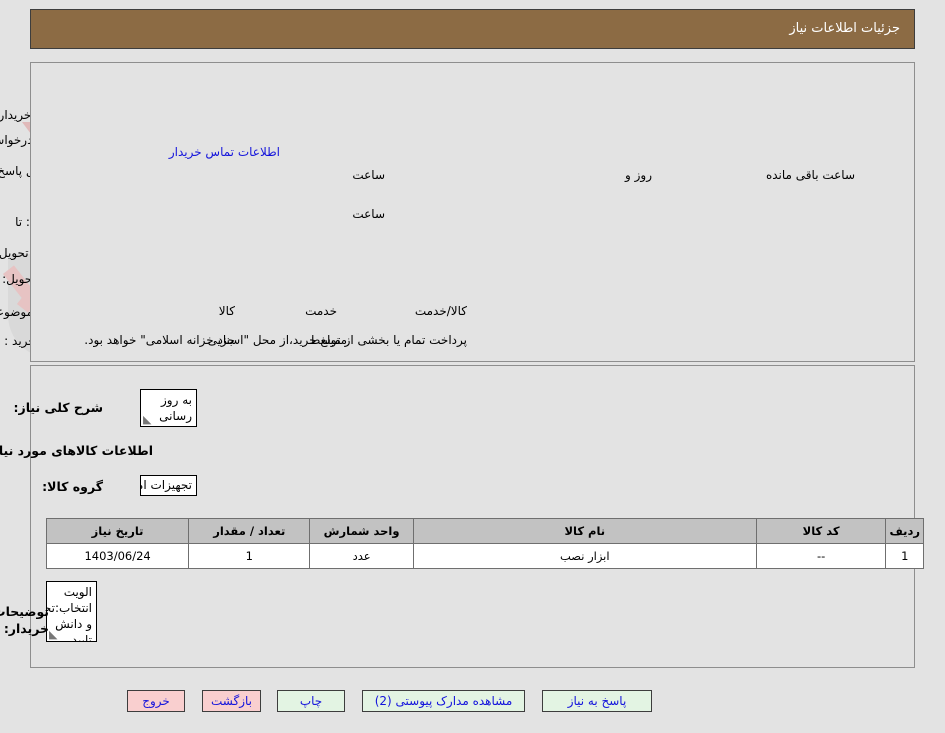  Describe the element at coordinates (321, 311) in the screenshot. I see `radio-category-khedmat-label: خدمت` at that location.